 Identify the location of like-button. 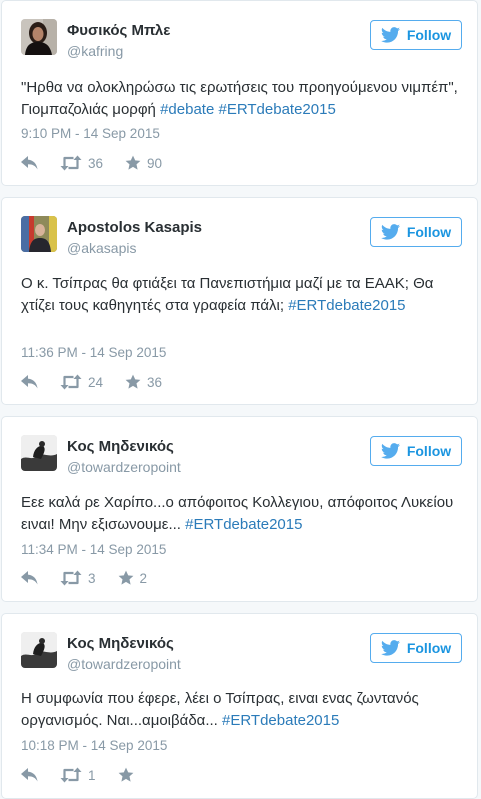
(129, 775).